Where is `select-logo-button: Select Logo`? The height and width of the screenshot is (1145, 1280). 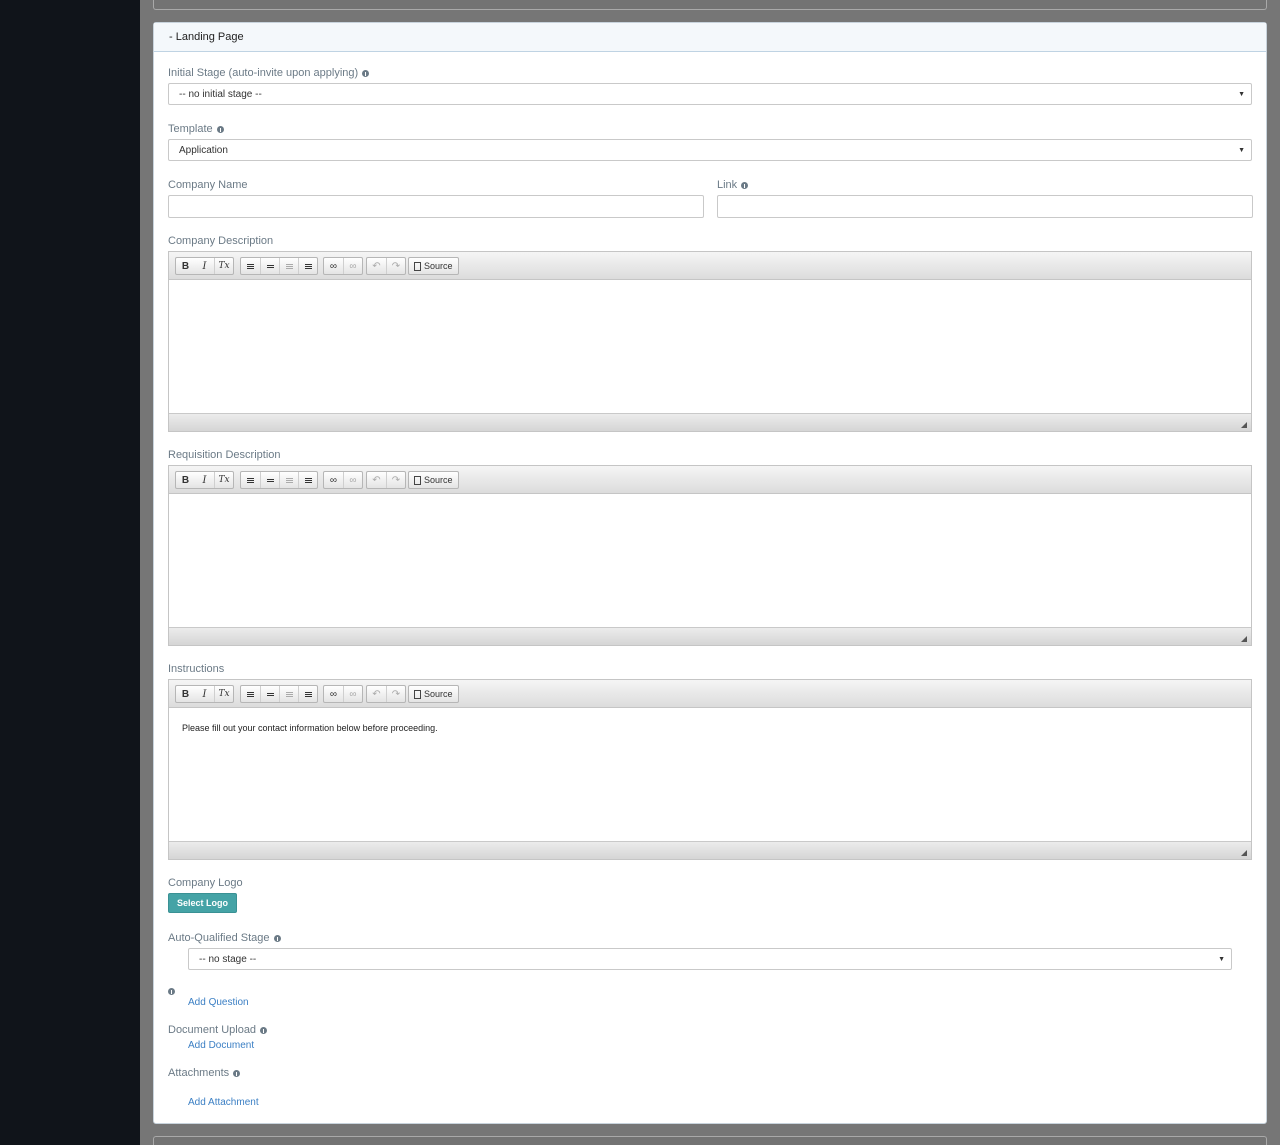 select-logo-button: Select Logo is located at coordinates (202, 903).